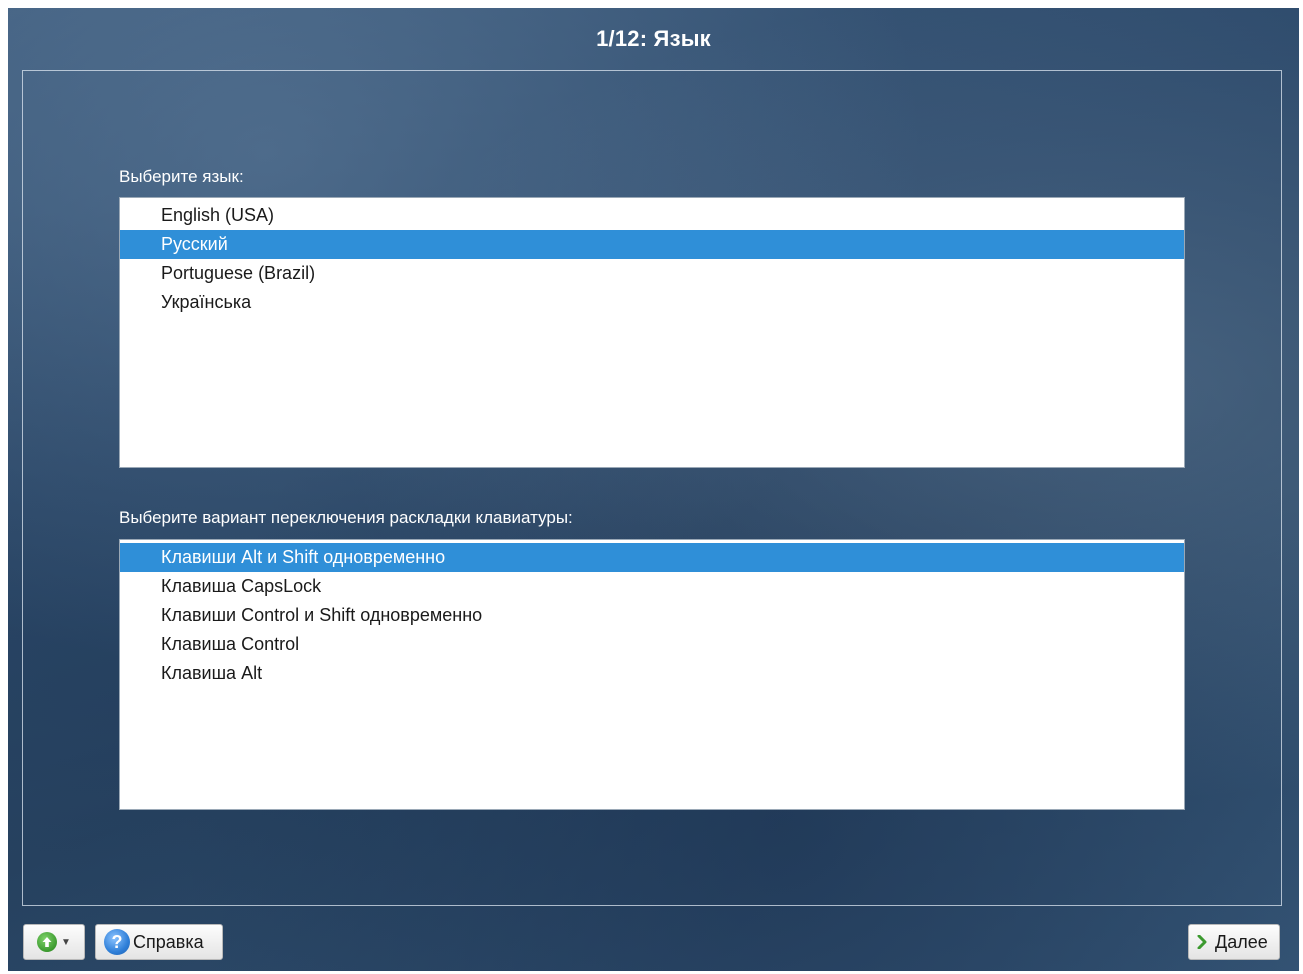 The height and width of the screenshot is (974, 1303). I want to click on chevron-right-icon, so click(1202, 942).